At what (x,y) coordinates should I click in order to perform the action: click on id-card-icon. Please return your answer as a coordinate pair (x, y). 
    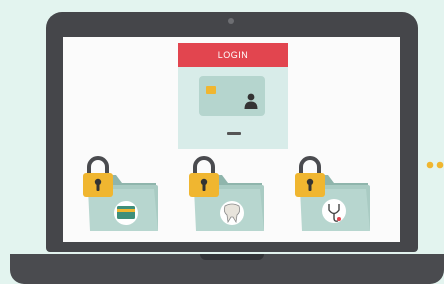
    Looking at the image, I should click on (232, 96).